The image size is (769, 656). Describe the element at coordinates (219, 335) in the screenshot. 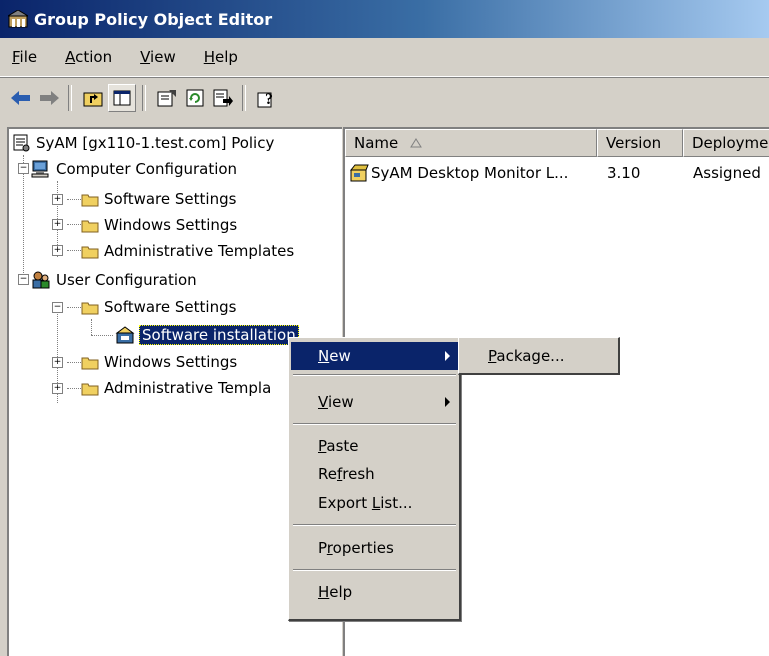

I see `tree-label-selected: Software installation` at that location.